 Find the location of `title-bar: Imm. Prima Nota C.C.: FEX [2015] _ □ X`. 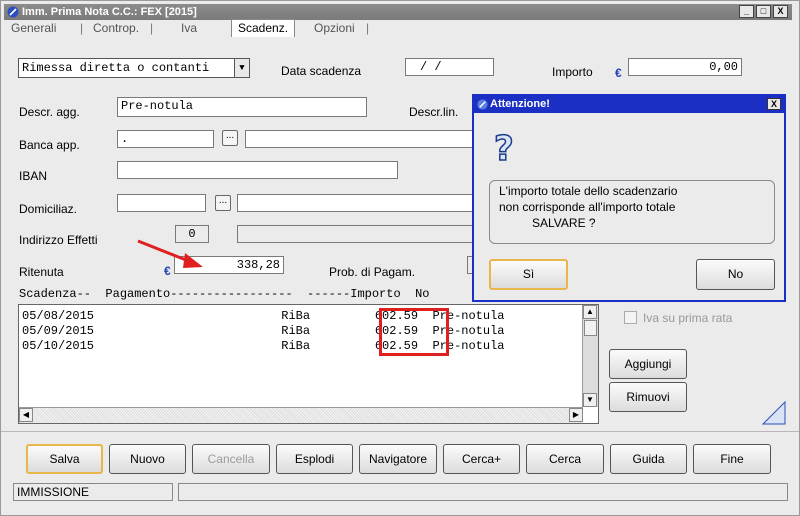

title-bar: Imm. Prima Nota C.C.: FEX [2015] _ □ X is located at coordinates (398, 12).